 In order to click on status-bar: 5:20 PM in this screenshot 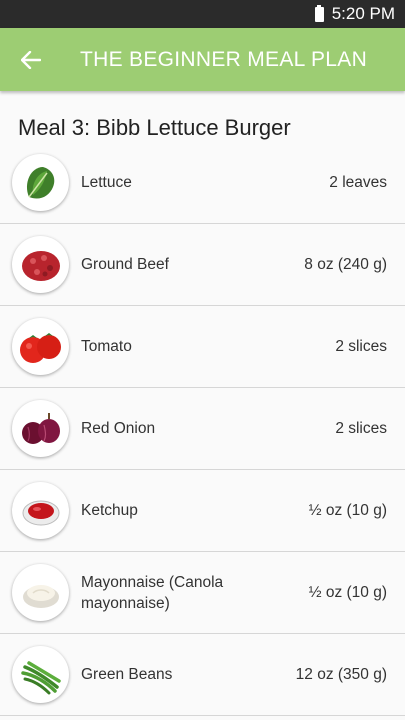, I will do `click(202, 14)`.